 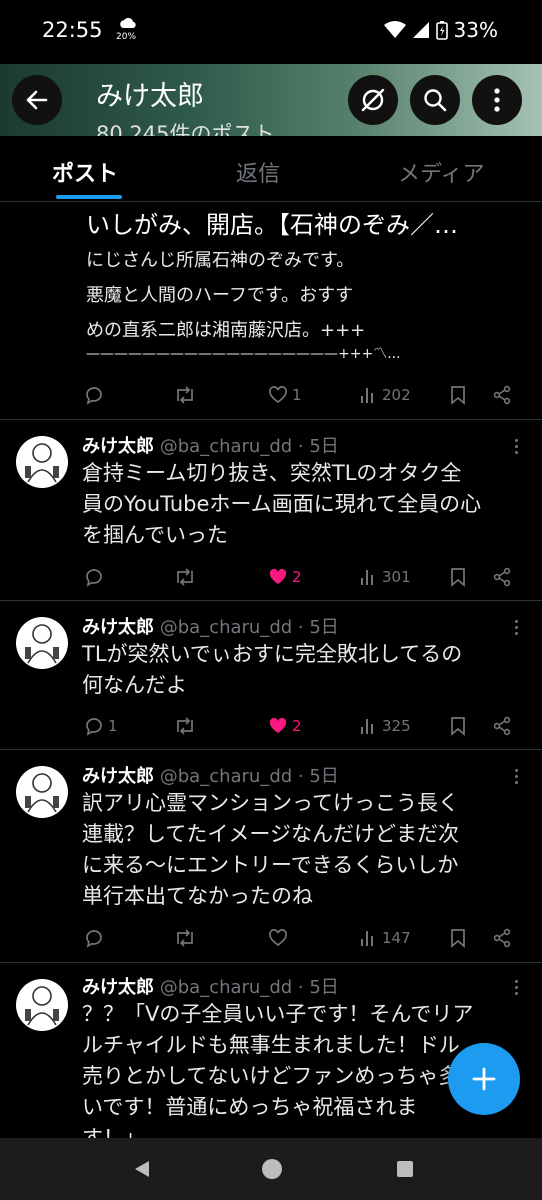 I want to click on back-arrow-icon, so click(x=37, y=100).